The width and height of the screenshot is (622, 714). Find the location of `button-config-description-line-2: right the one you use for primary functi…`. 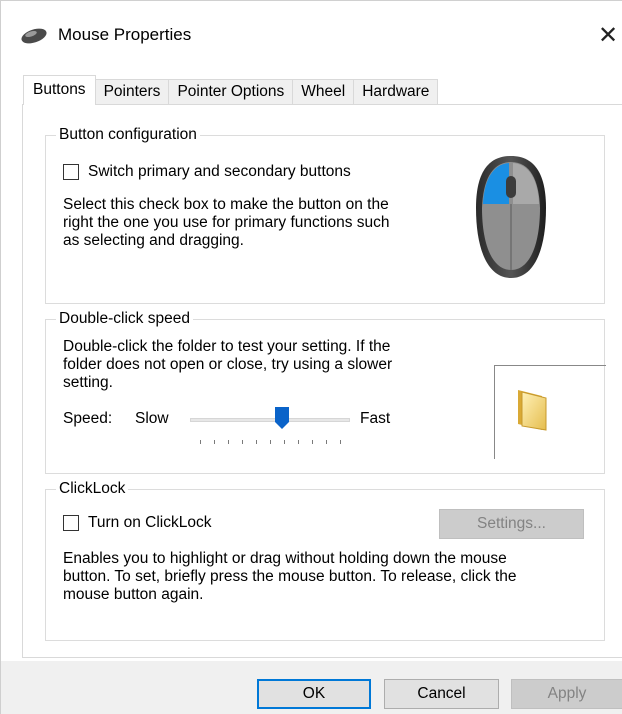

button-config-description-line-2: right the one you use for primary functi… is located at coordinates (226, 222).